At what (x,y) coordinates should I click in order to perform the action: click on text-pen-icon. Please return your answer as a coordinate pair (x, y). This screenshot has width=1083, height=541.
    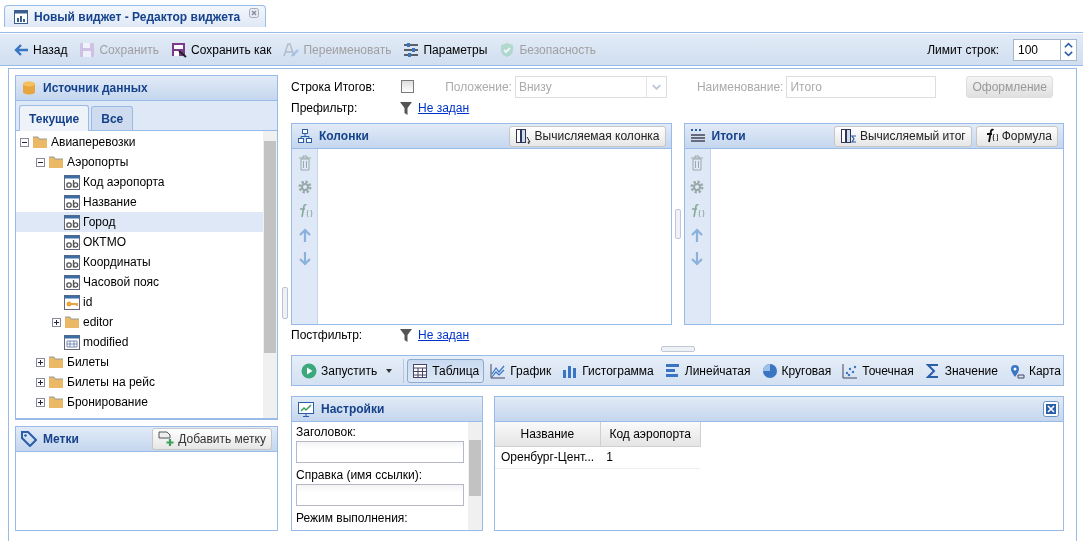
    Looking at the image, I should click on (291, 49).